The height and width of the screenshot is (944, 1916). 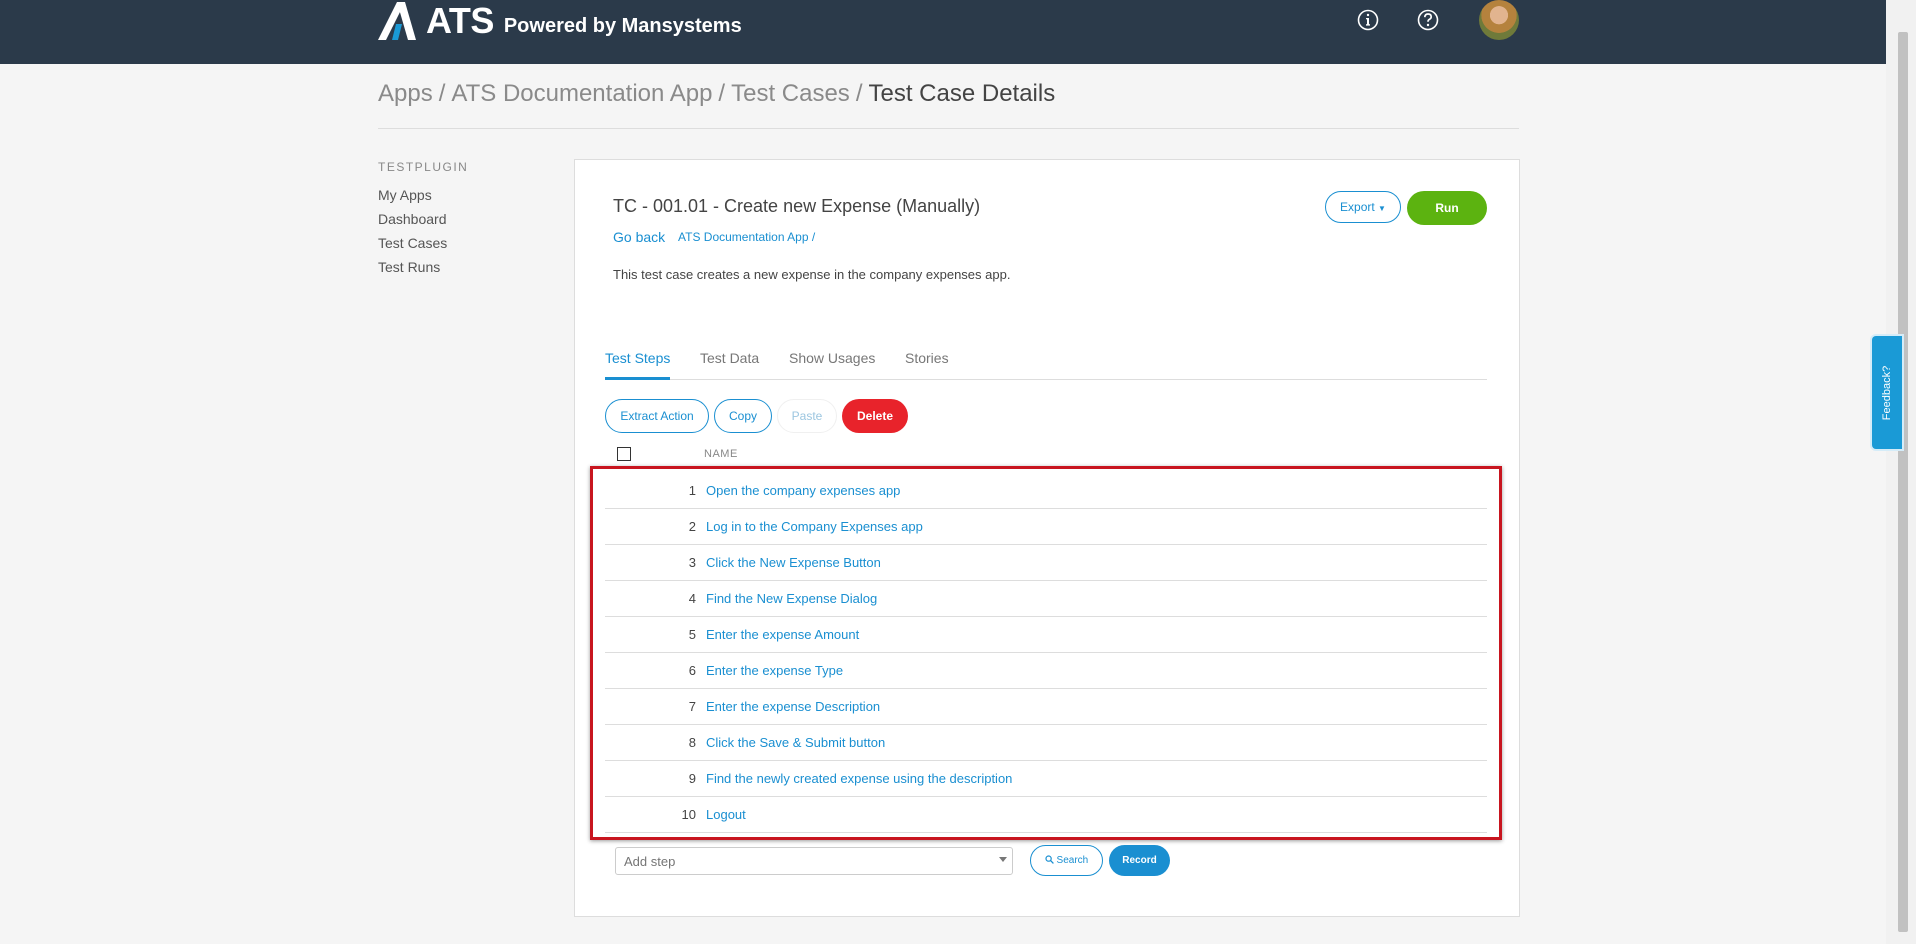 I want to click on tab-test-steps: Test Steps, so click(x=637, y=358).